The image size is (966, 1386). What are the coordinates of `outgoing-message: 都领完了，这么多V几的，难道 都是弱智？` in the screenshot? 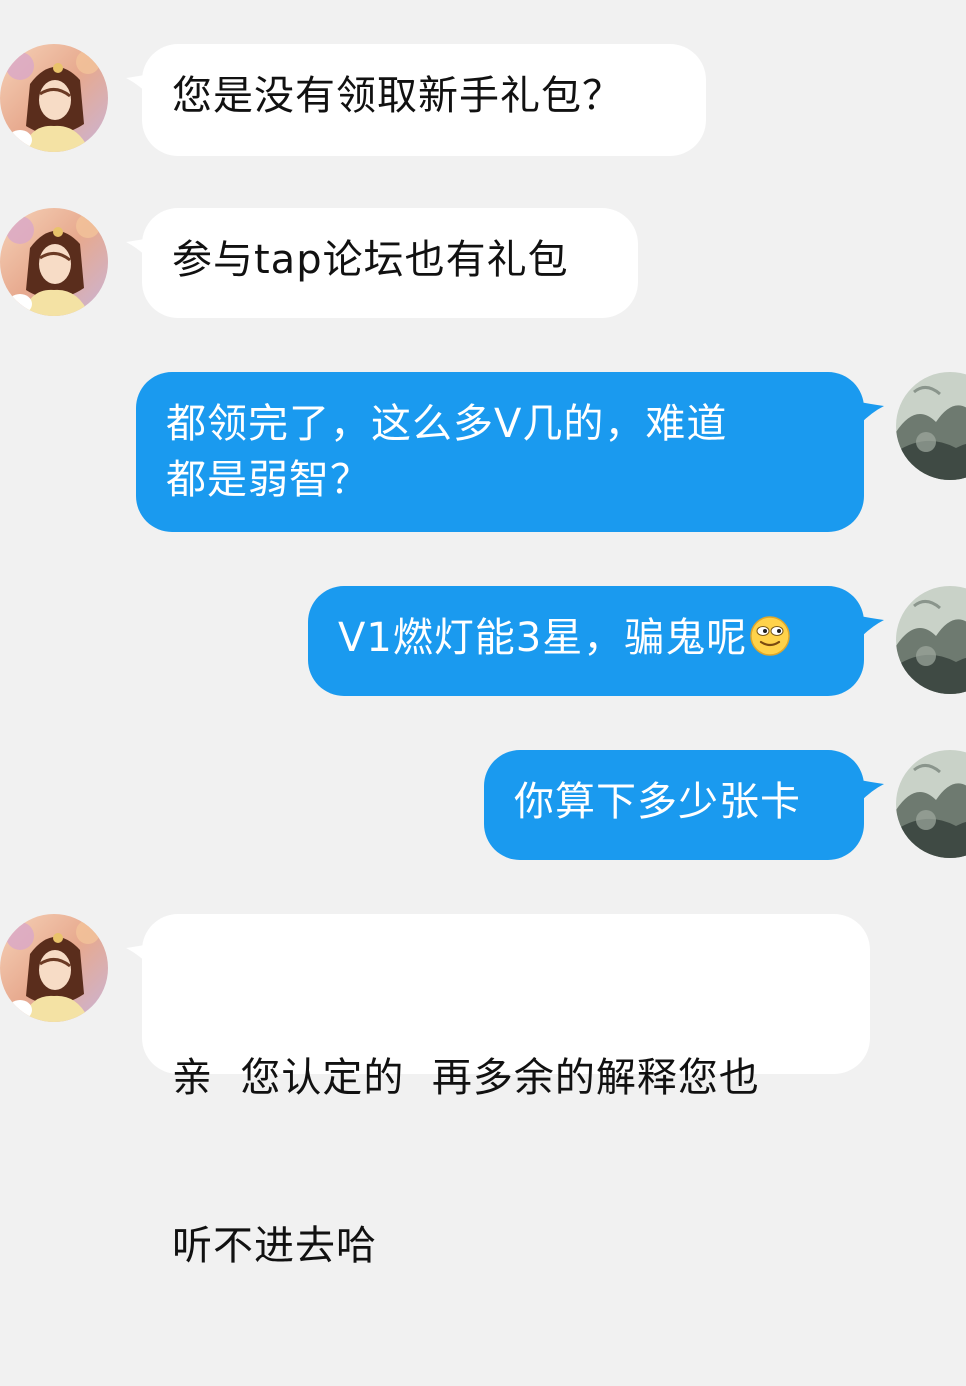 It's located at (483, 452).